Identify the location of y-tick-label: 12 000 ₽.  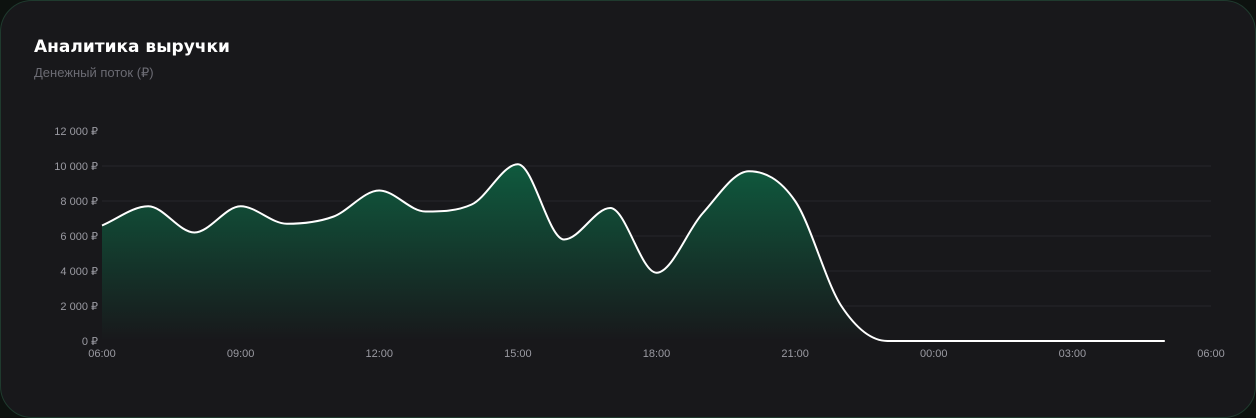
(76, 132).